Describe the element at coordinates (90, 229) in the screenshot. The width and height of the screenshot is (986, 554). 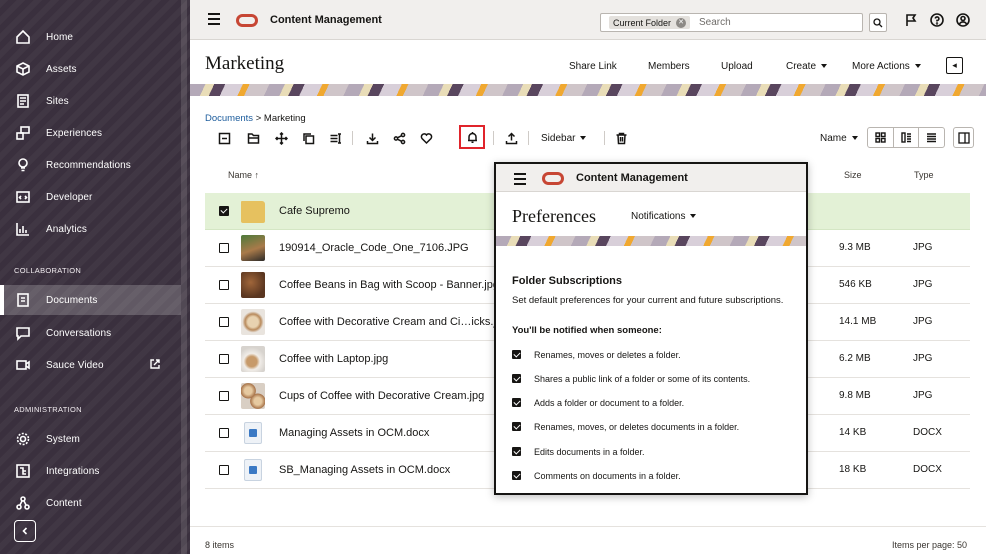
I see `sidebar-item-analytics: Analytics` at that location.